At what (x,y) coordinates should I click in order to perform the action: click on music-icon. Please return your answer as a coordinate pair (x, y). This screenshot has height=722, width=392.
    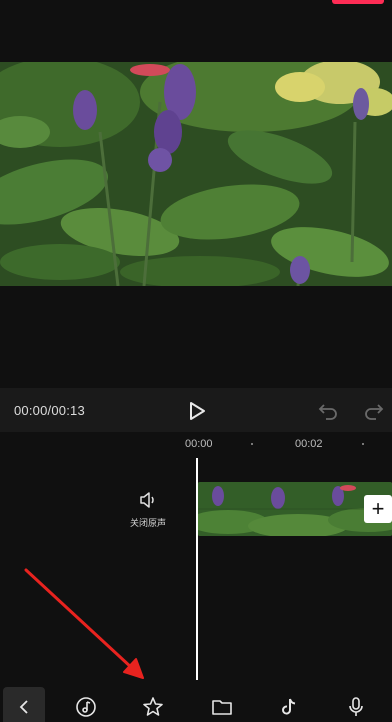
    Looking at the image, I should click on (86, 707).